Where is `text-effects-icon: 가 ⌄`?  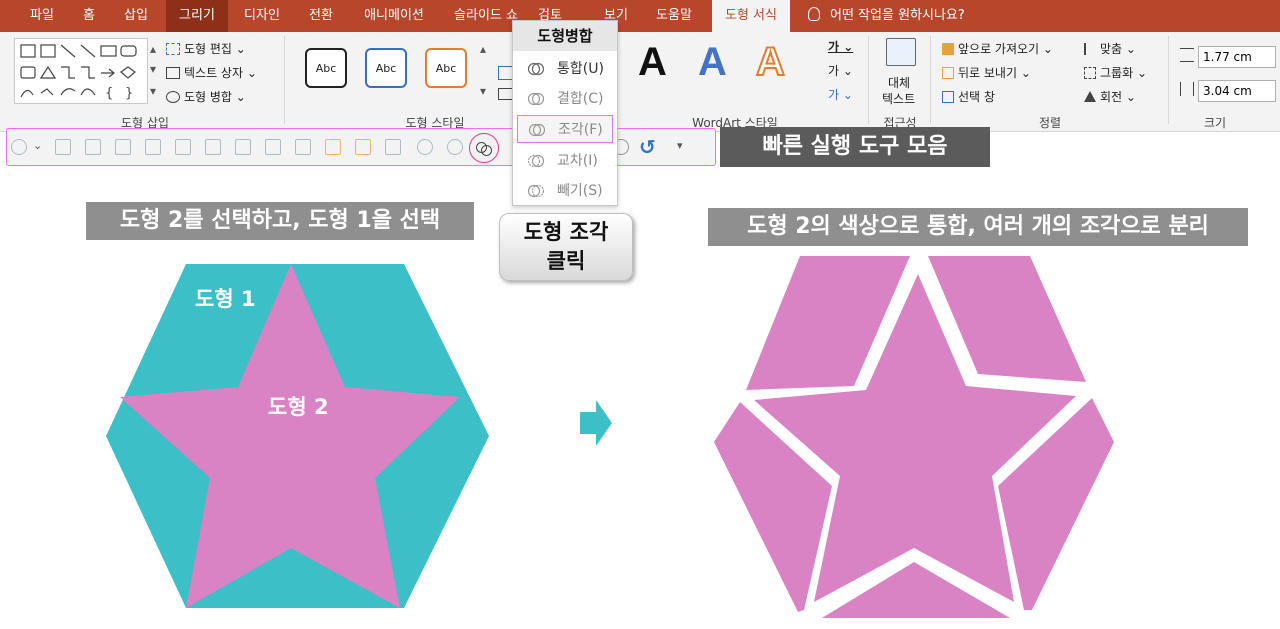 text-effects-icon: 가 ⌄ is located at coordinates (840, 94).